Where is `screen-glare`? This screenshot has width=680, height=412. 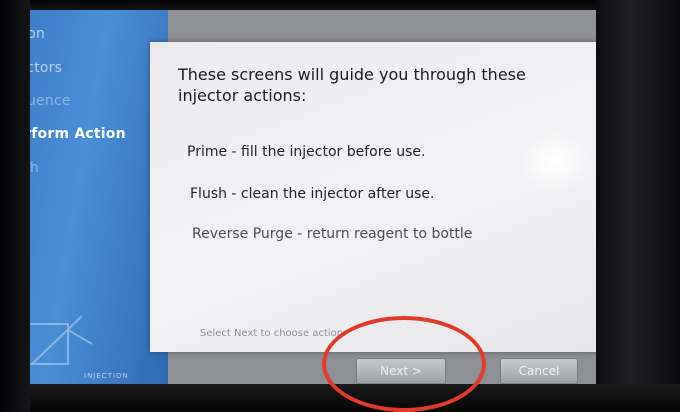 screen-glare is located at coordinates (555, 162).